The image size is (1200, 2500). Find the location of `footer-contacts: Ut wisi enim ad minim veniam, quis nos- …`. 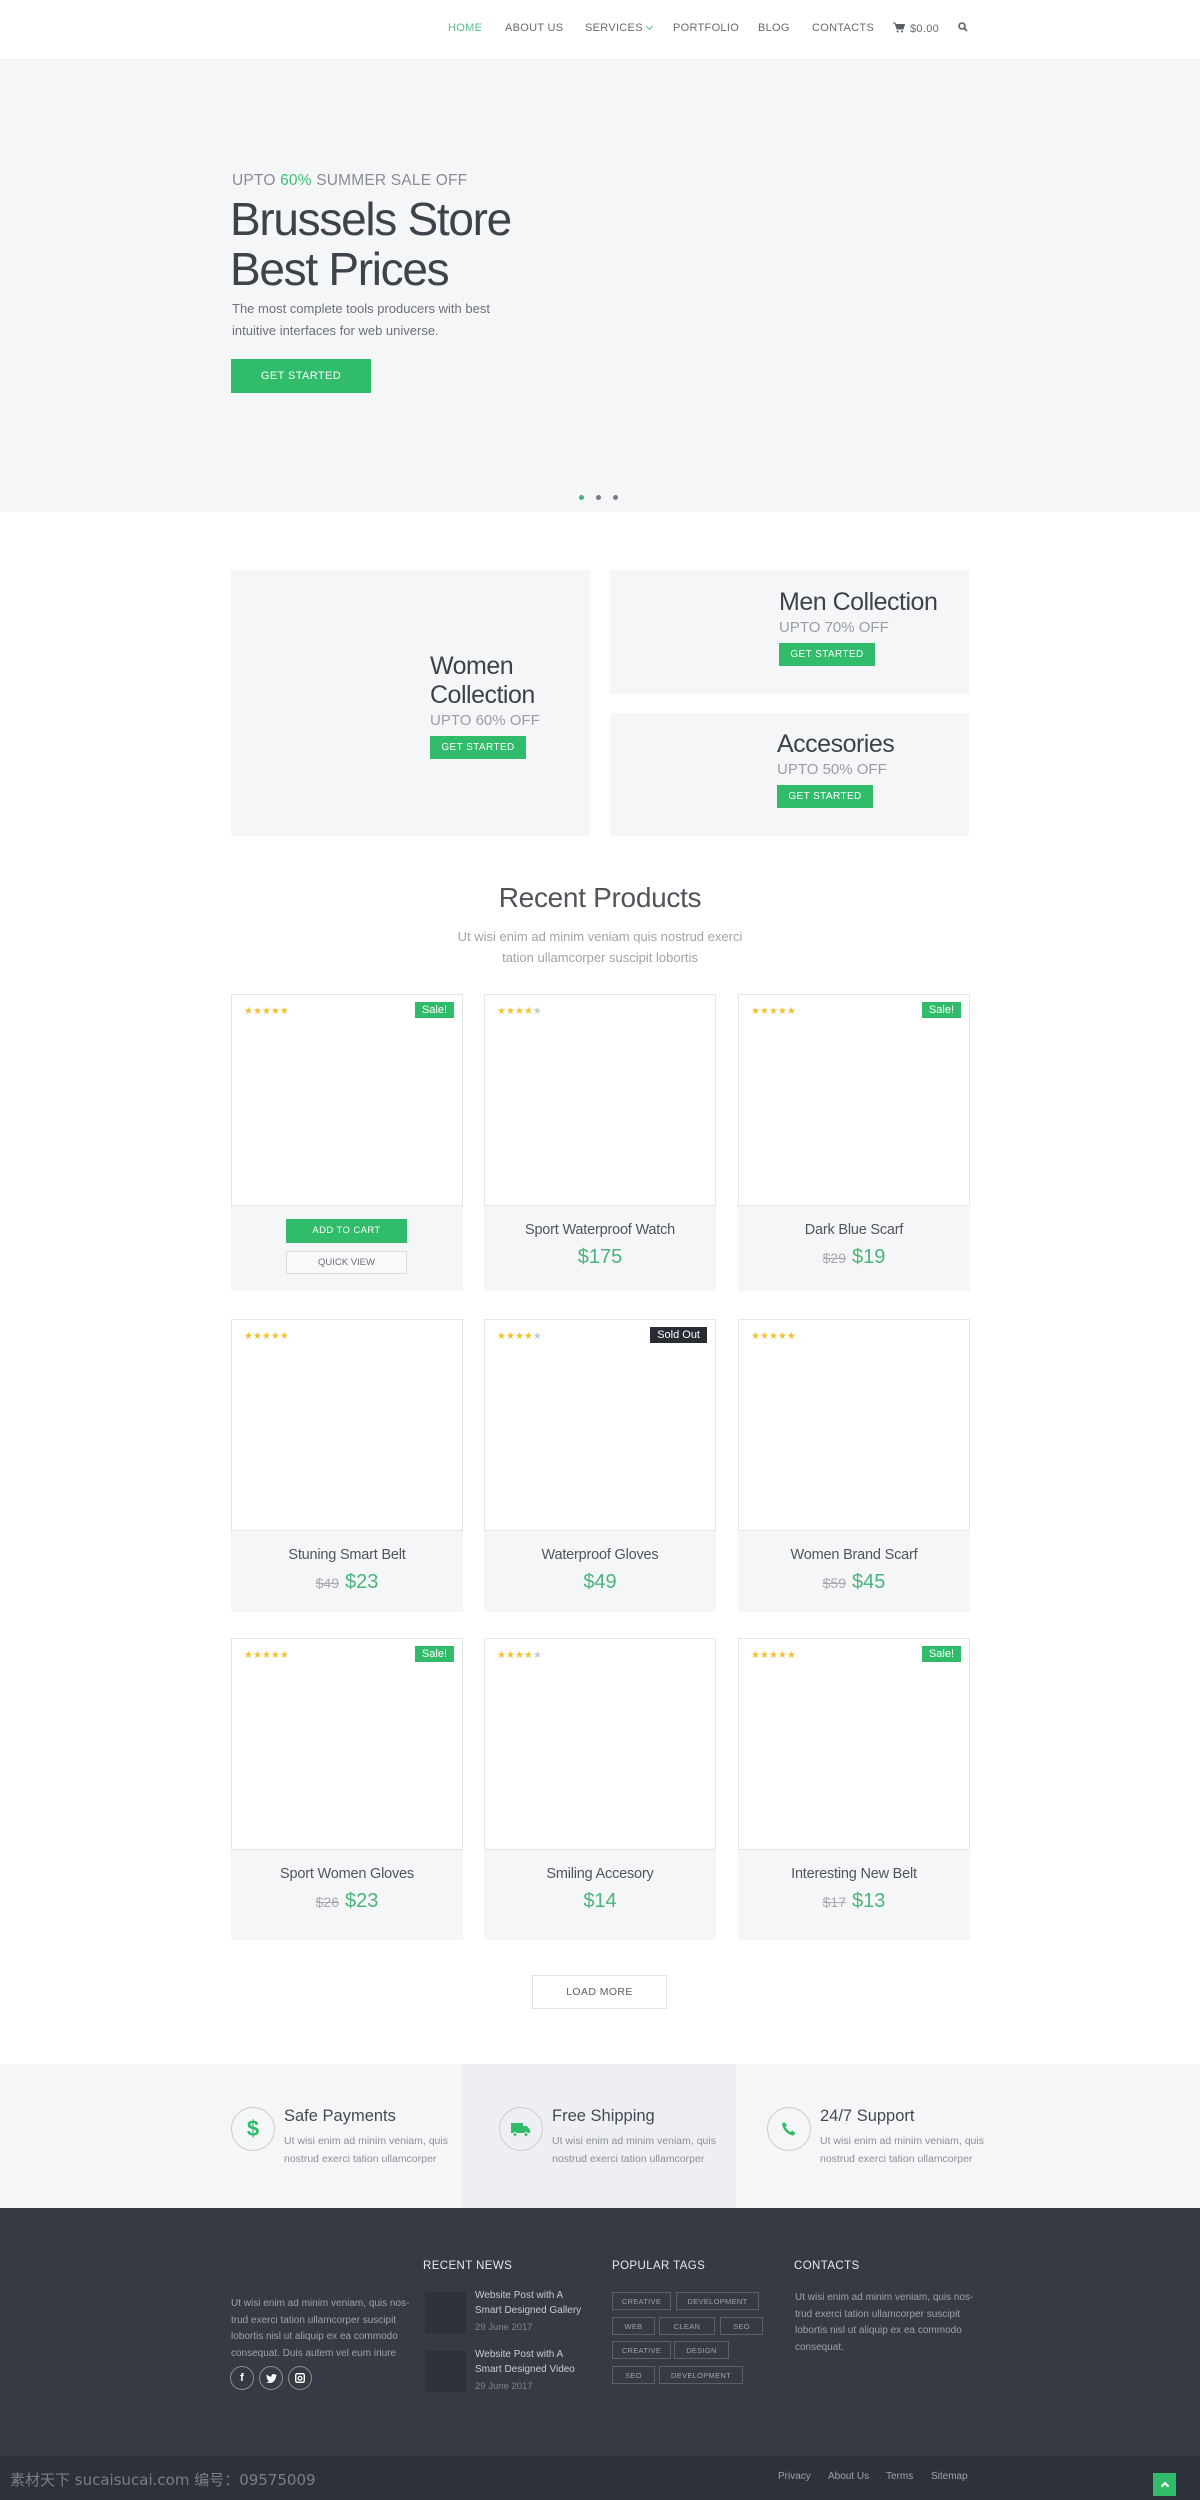

footer-contacts: Ut wisi enim ad minim veniam, quis nos- … is located at coordinates (885, 2323).